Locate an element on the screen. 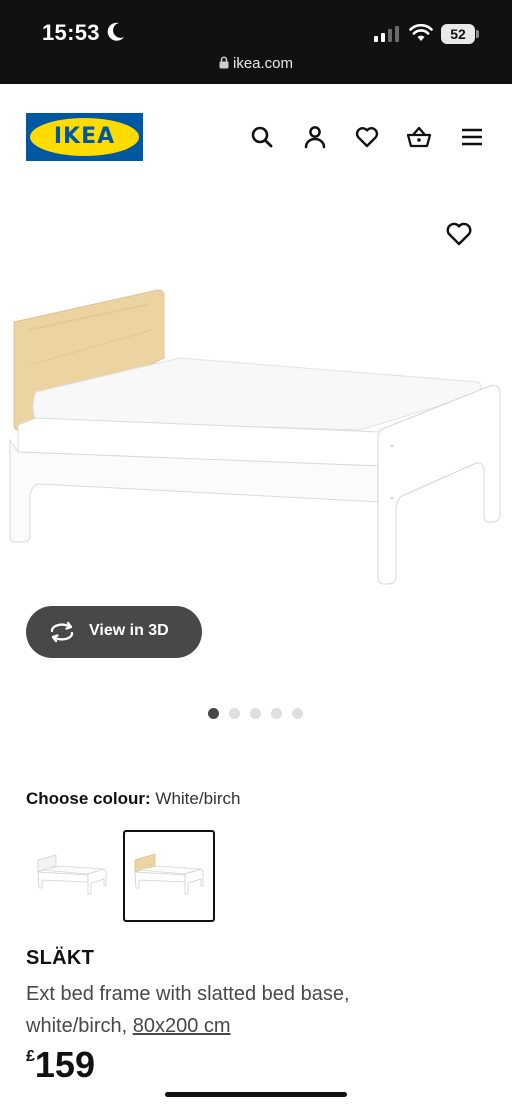 Image resolution: width=512 pixels, height=1108 pixels. view-in-3d-button: View in 3D is located at coordinates (114, 632).